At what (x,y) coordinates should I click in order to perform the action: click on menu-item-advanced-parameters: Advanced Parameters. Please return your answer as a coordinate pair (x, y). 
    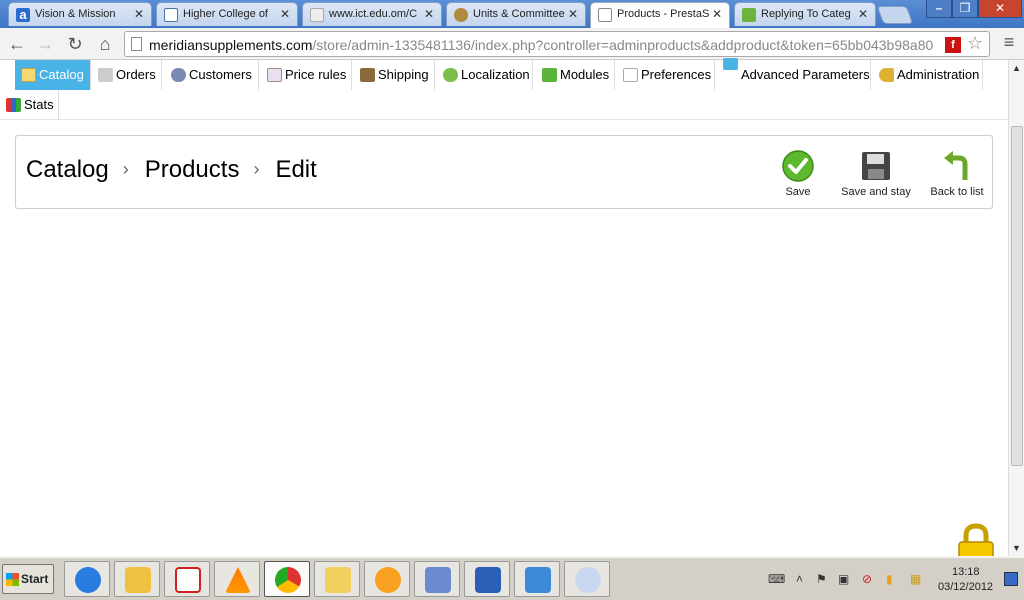
    Looking at the image, I should click on (794, 74).